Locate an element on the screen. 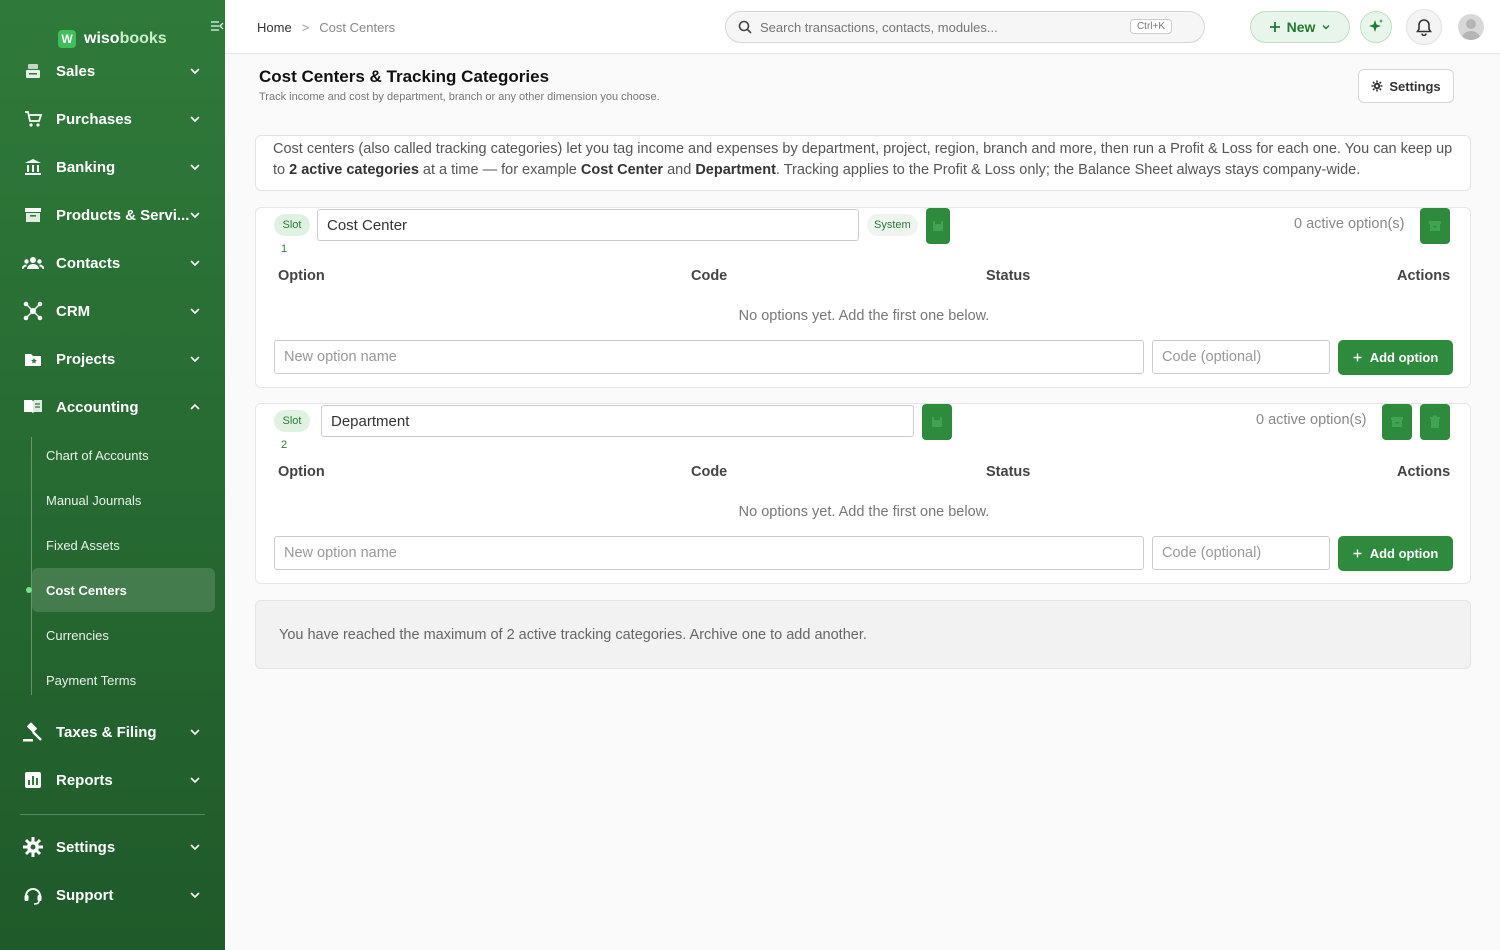  sidebar-item-label: Sales is located at coordinates (76, 71).